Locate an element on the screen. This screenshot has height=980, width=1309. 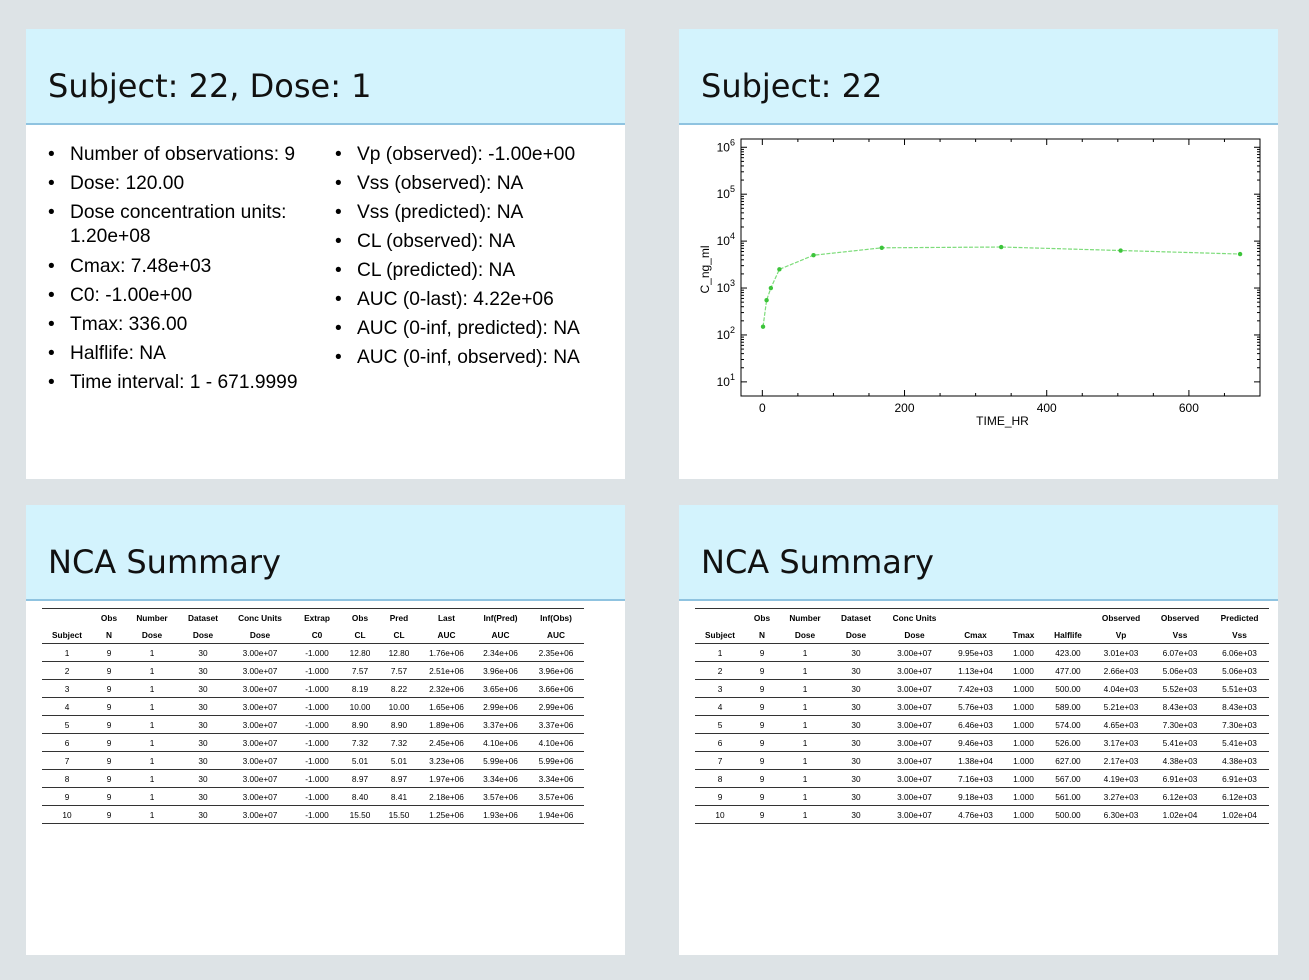
table-cell: 1.94e+06 is located at coordinates (556, 814).